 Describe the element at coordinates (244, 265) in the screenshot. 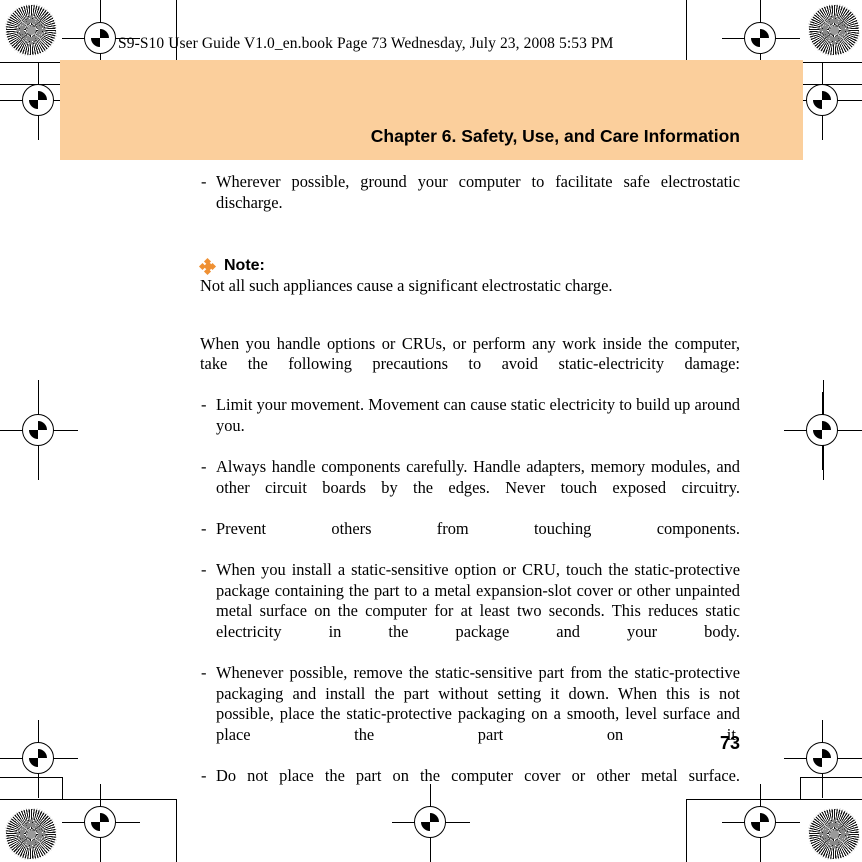

I see `note-label: Note:` at that location.